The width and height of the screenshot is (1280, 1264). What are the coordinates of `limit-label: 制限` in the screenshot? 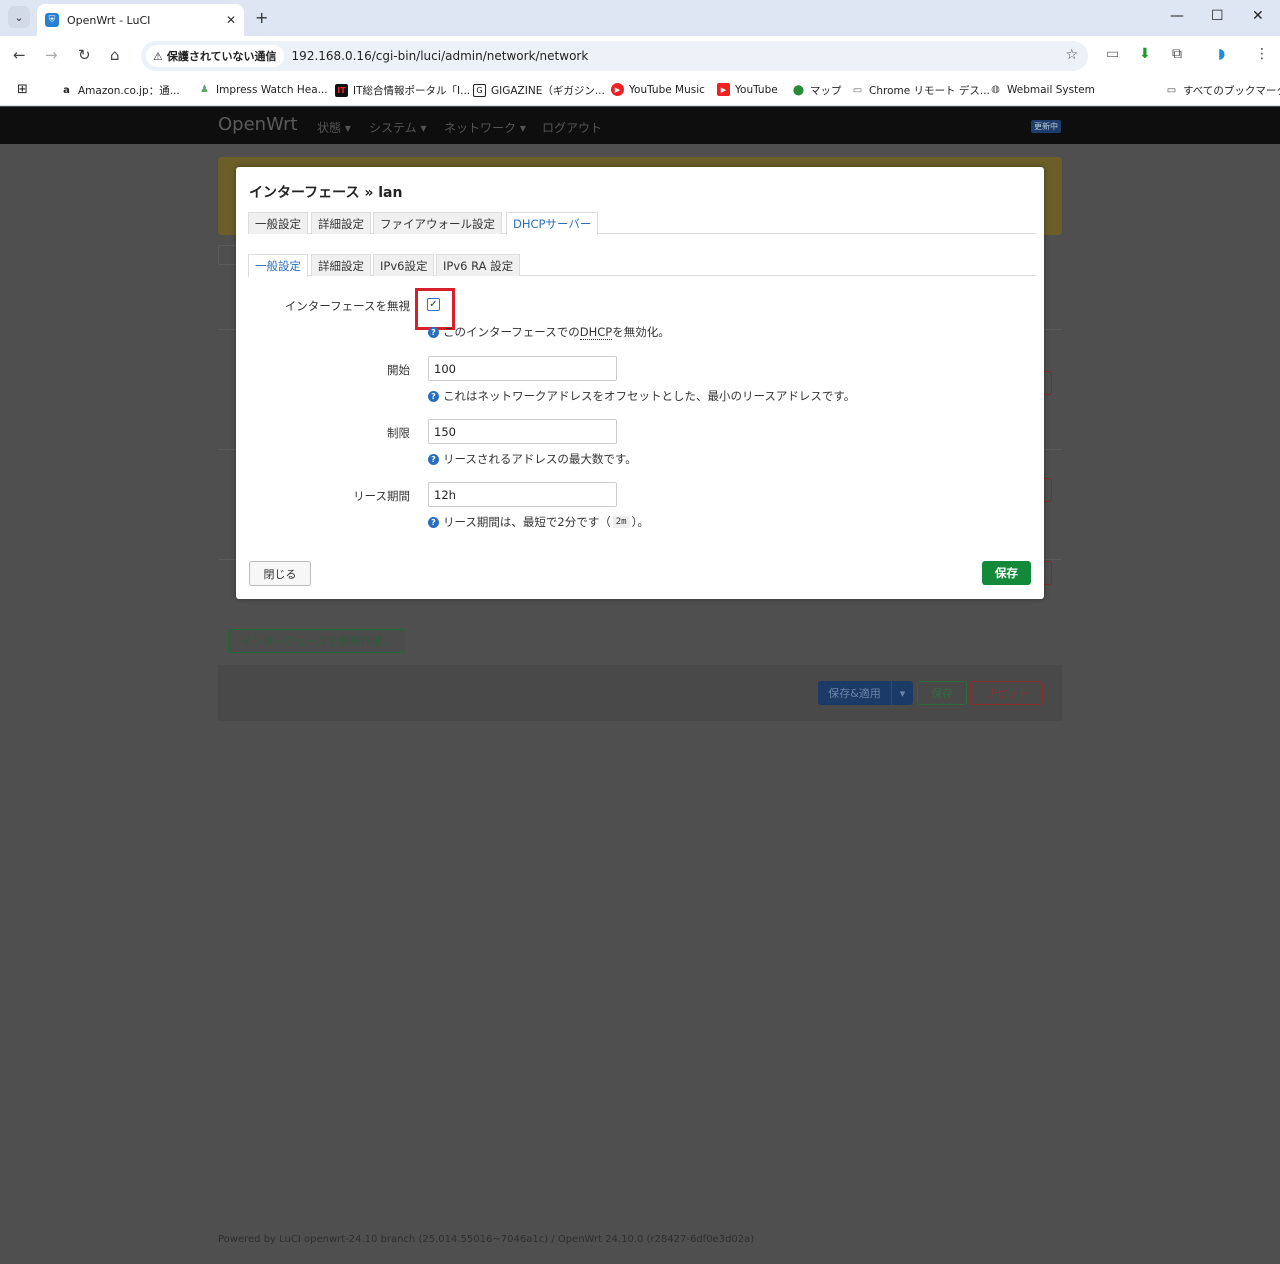 It's located at (398, 433).